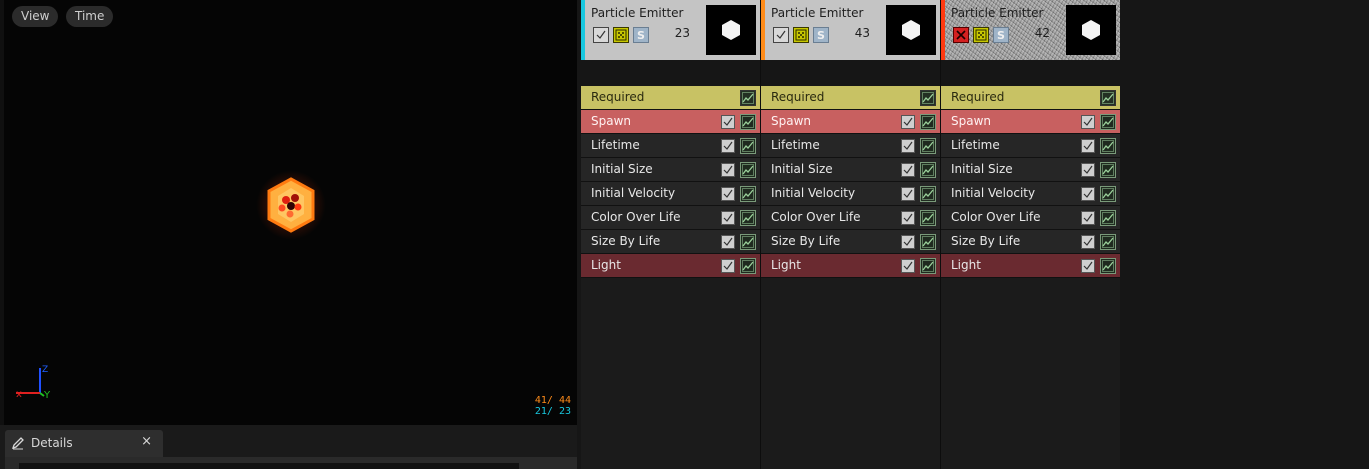 The width and height of the screenshot is (1369, 469). What do you see at coordinates (996, 217) in the screenshot?
I see `module-label: Color Over Life` at bounding box center [996, 217].